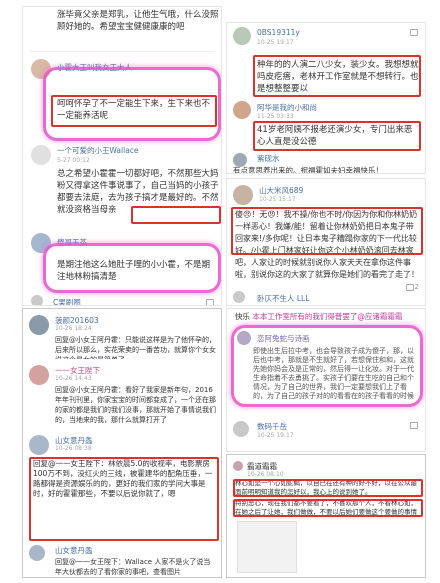 This screenshot has height=583, width=440. What do you see at coordinates (275, 116) in the screenshot?
I see `comment-time: 11-25 03:33` at bounding box center [275, 116].